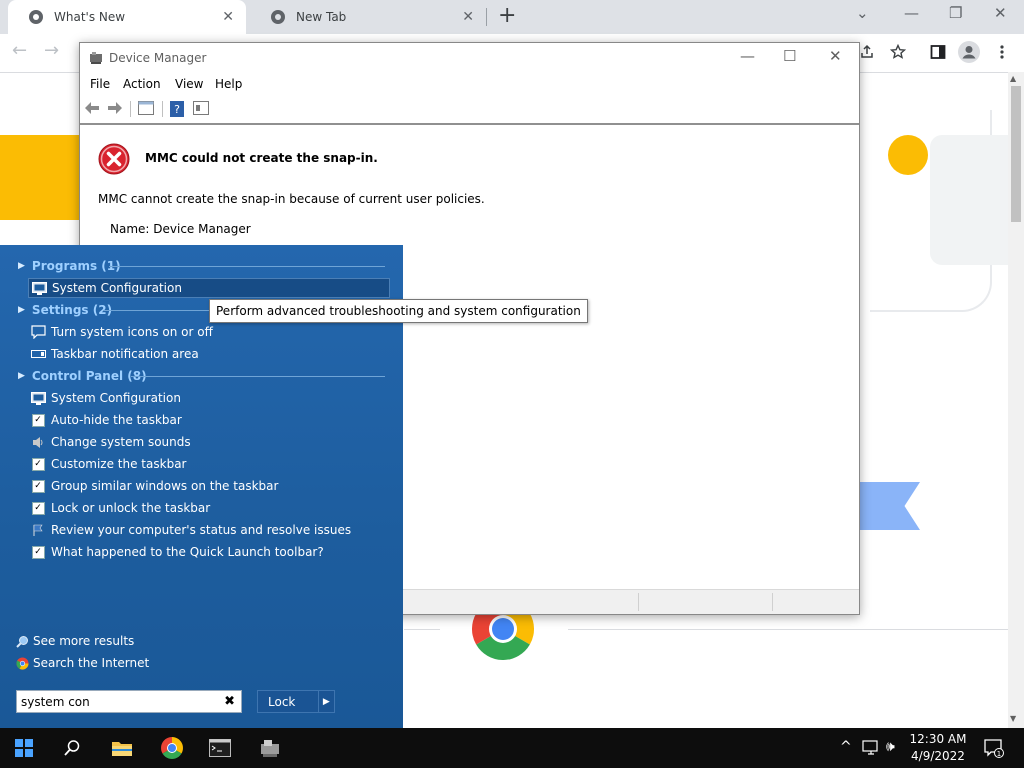 The width and height of the screenshot is (1024, 768). I want to click on menu-action: Action, so click(142, 84).